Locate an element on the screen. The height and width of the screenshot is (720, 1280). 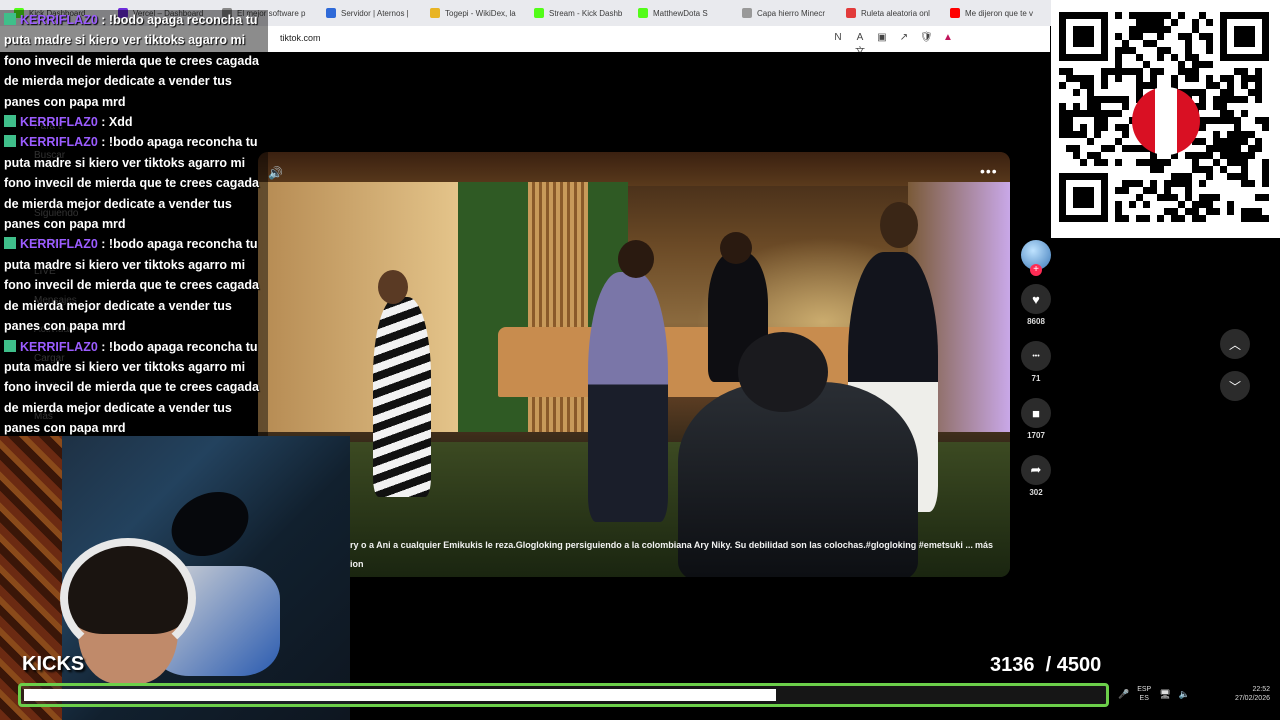
browser-tab: MatthewDota S is located at coordinates (682, 13).